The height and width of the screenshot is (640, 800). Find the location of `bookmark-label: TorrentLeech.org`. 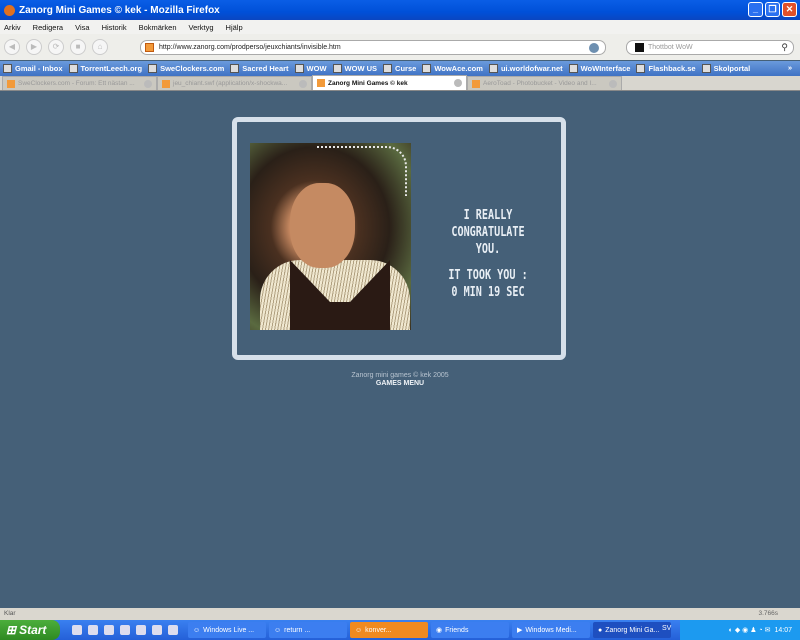

bookmark-label: TorrentLeech.org is located at coordinates (111, 68).